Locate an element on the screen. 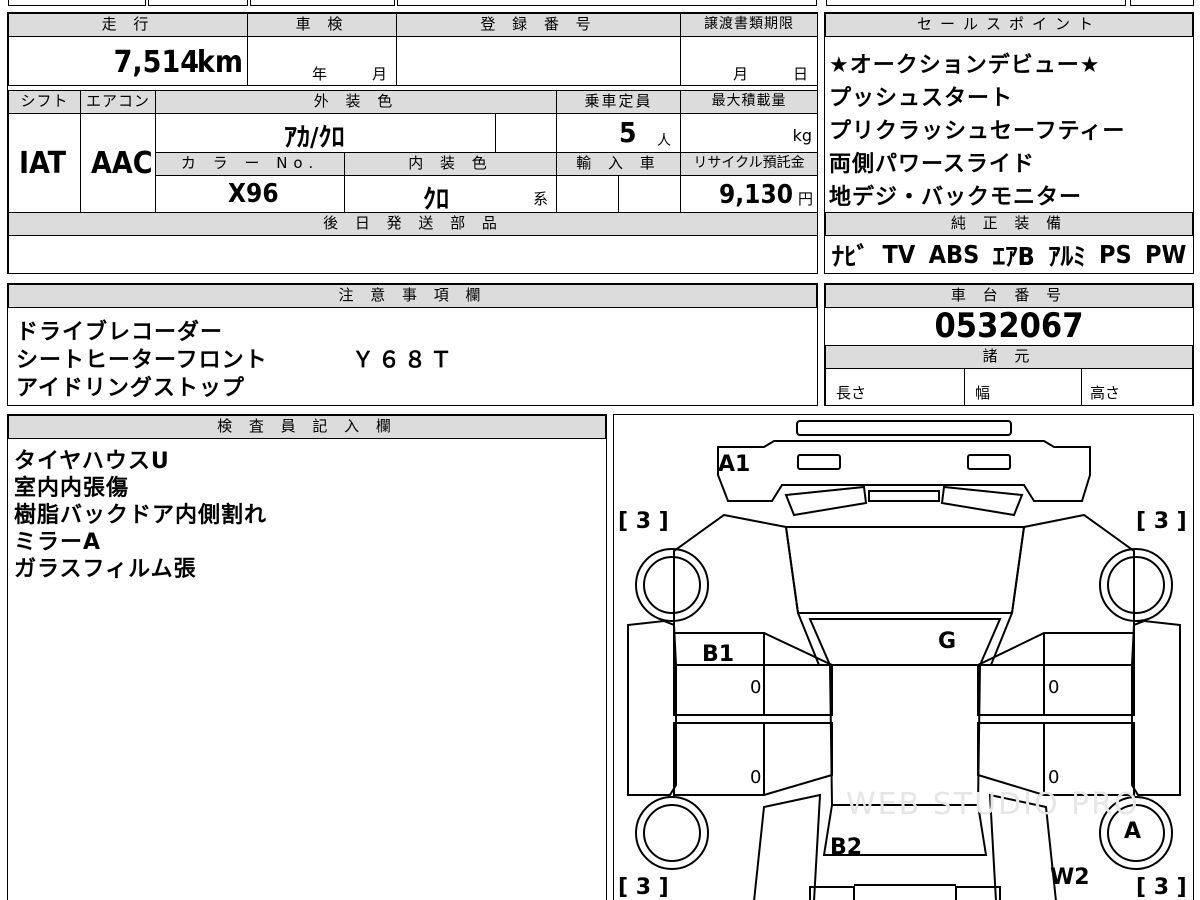 Image resolution: width=1200 pixels, height=900 pixels. chassis-value: 0532067 is located at coordinates (1009, 326).